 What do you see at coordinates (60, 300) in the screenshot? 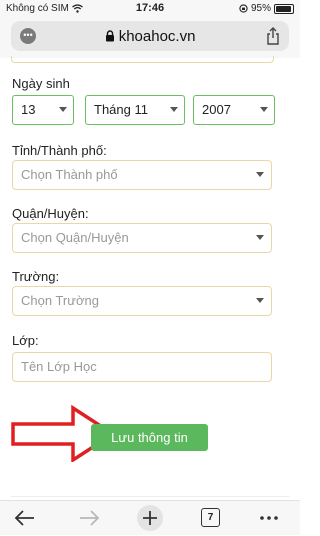
I see `school-placeholder: Chọn Trường` at bounding box center [60, 300].